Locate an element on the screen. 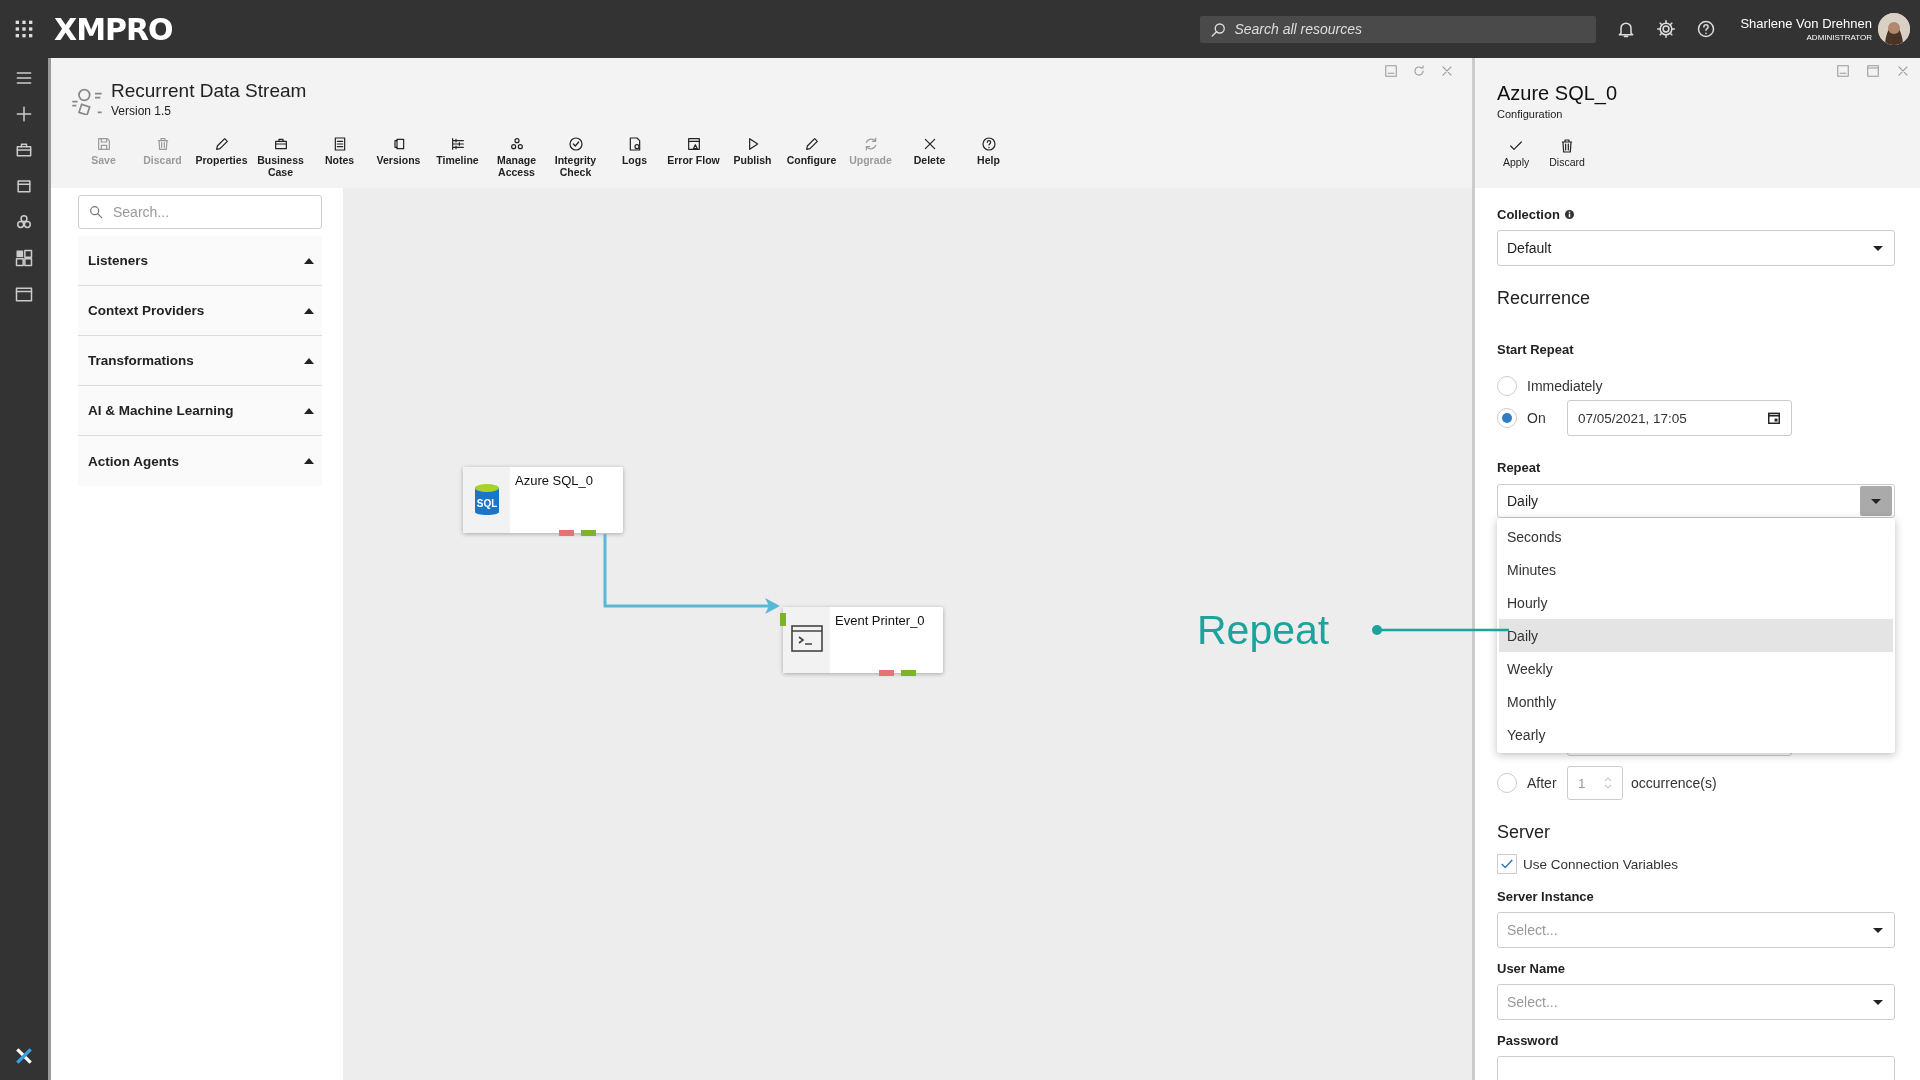 The width and height of the screenshot is (1920, 1080). toolbar-button: Integrity Check is located at coordinates (575, 157).